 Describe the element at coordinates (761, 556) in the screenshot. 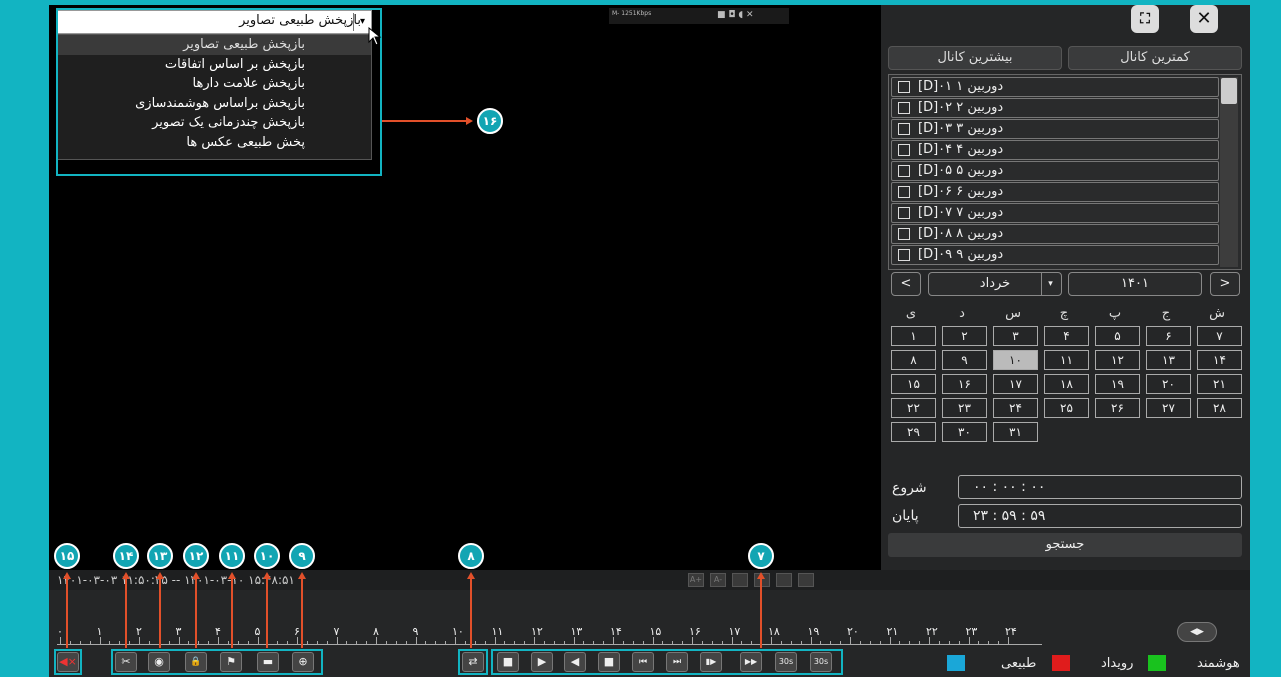

I see `marker-7: ۷` at that location.